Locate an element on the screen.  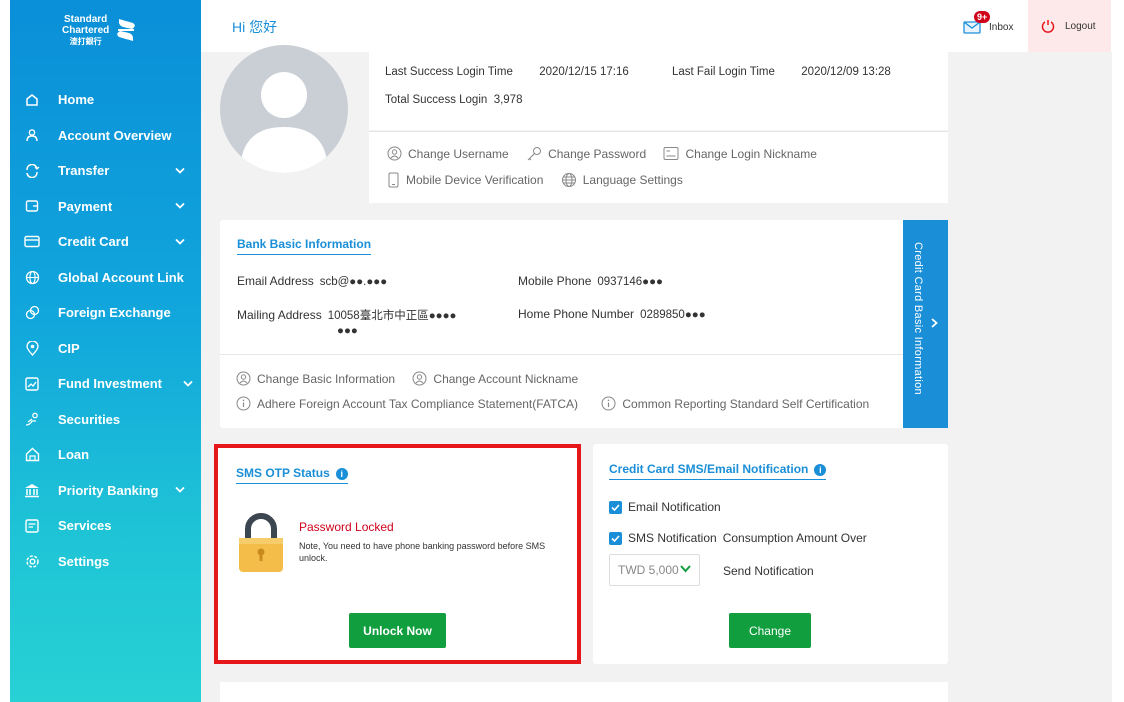
sidebar-item-securities: Securities is located at coordinates (105, 420).